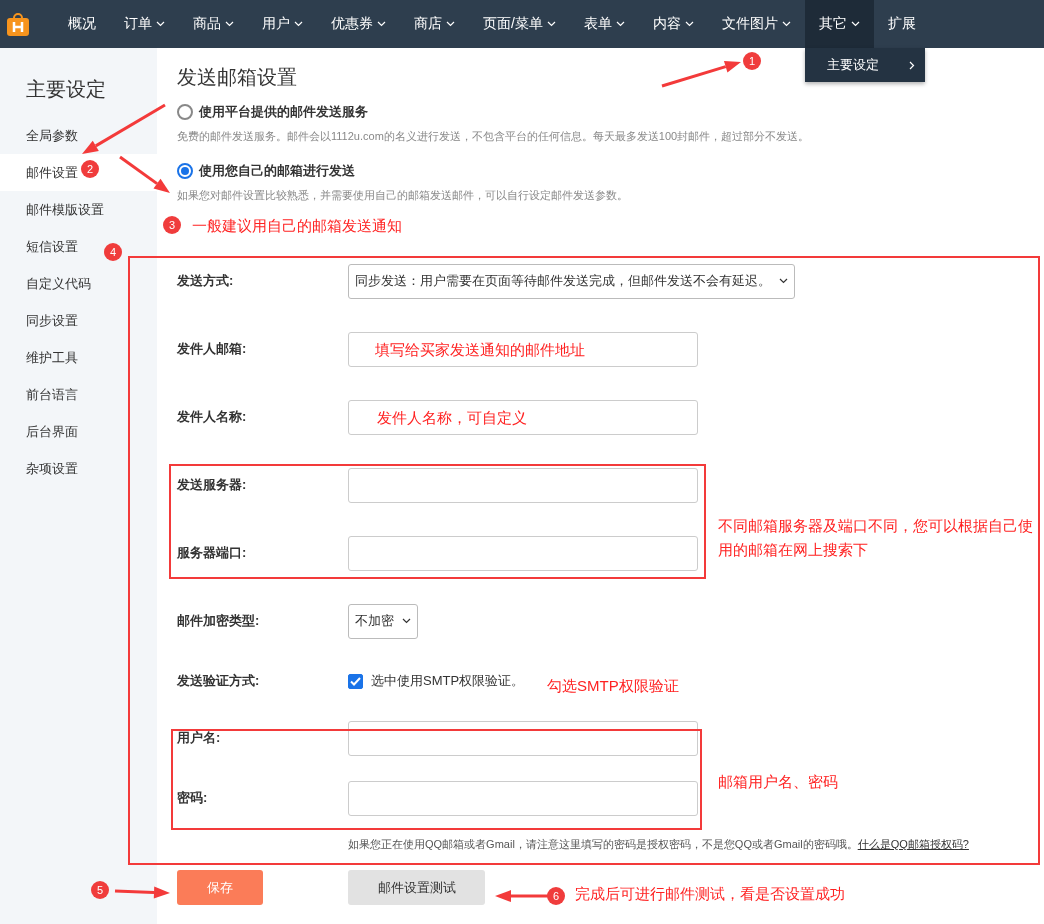 The height and width of the screenshot is (924, 1044). I want to click on annotation-note: 发件人名称，可自定义, so click(452, 418).